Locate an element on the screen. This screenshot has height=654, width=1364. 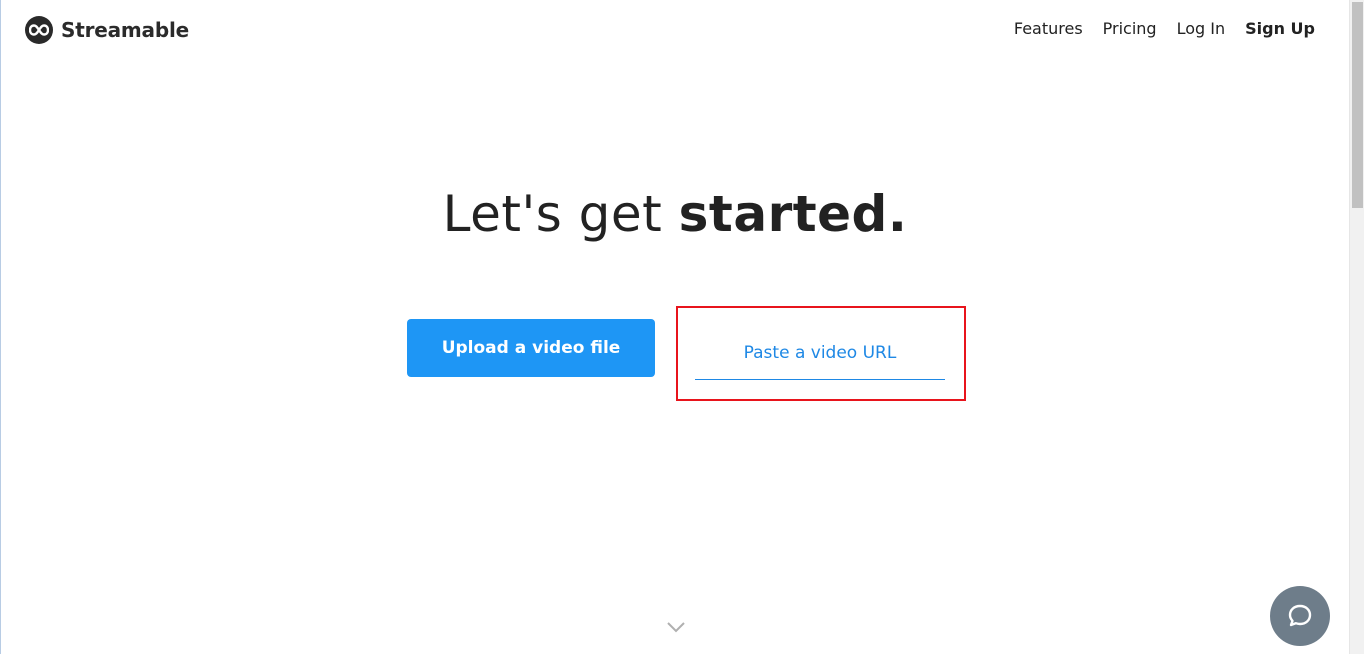
brand-name: Streamable is located at coordinates (125, 30).